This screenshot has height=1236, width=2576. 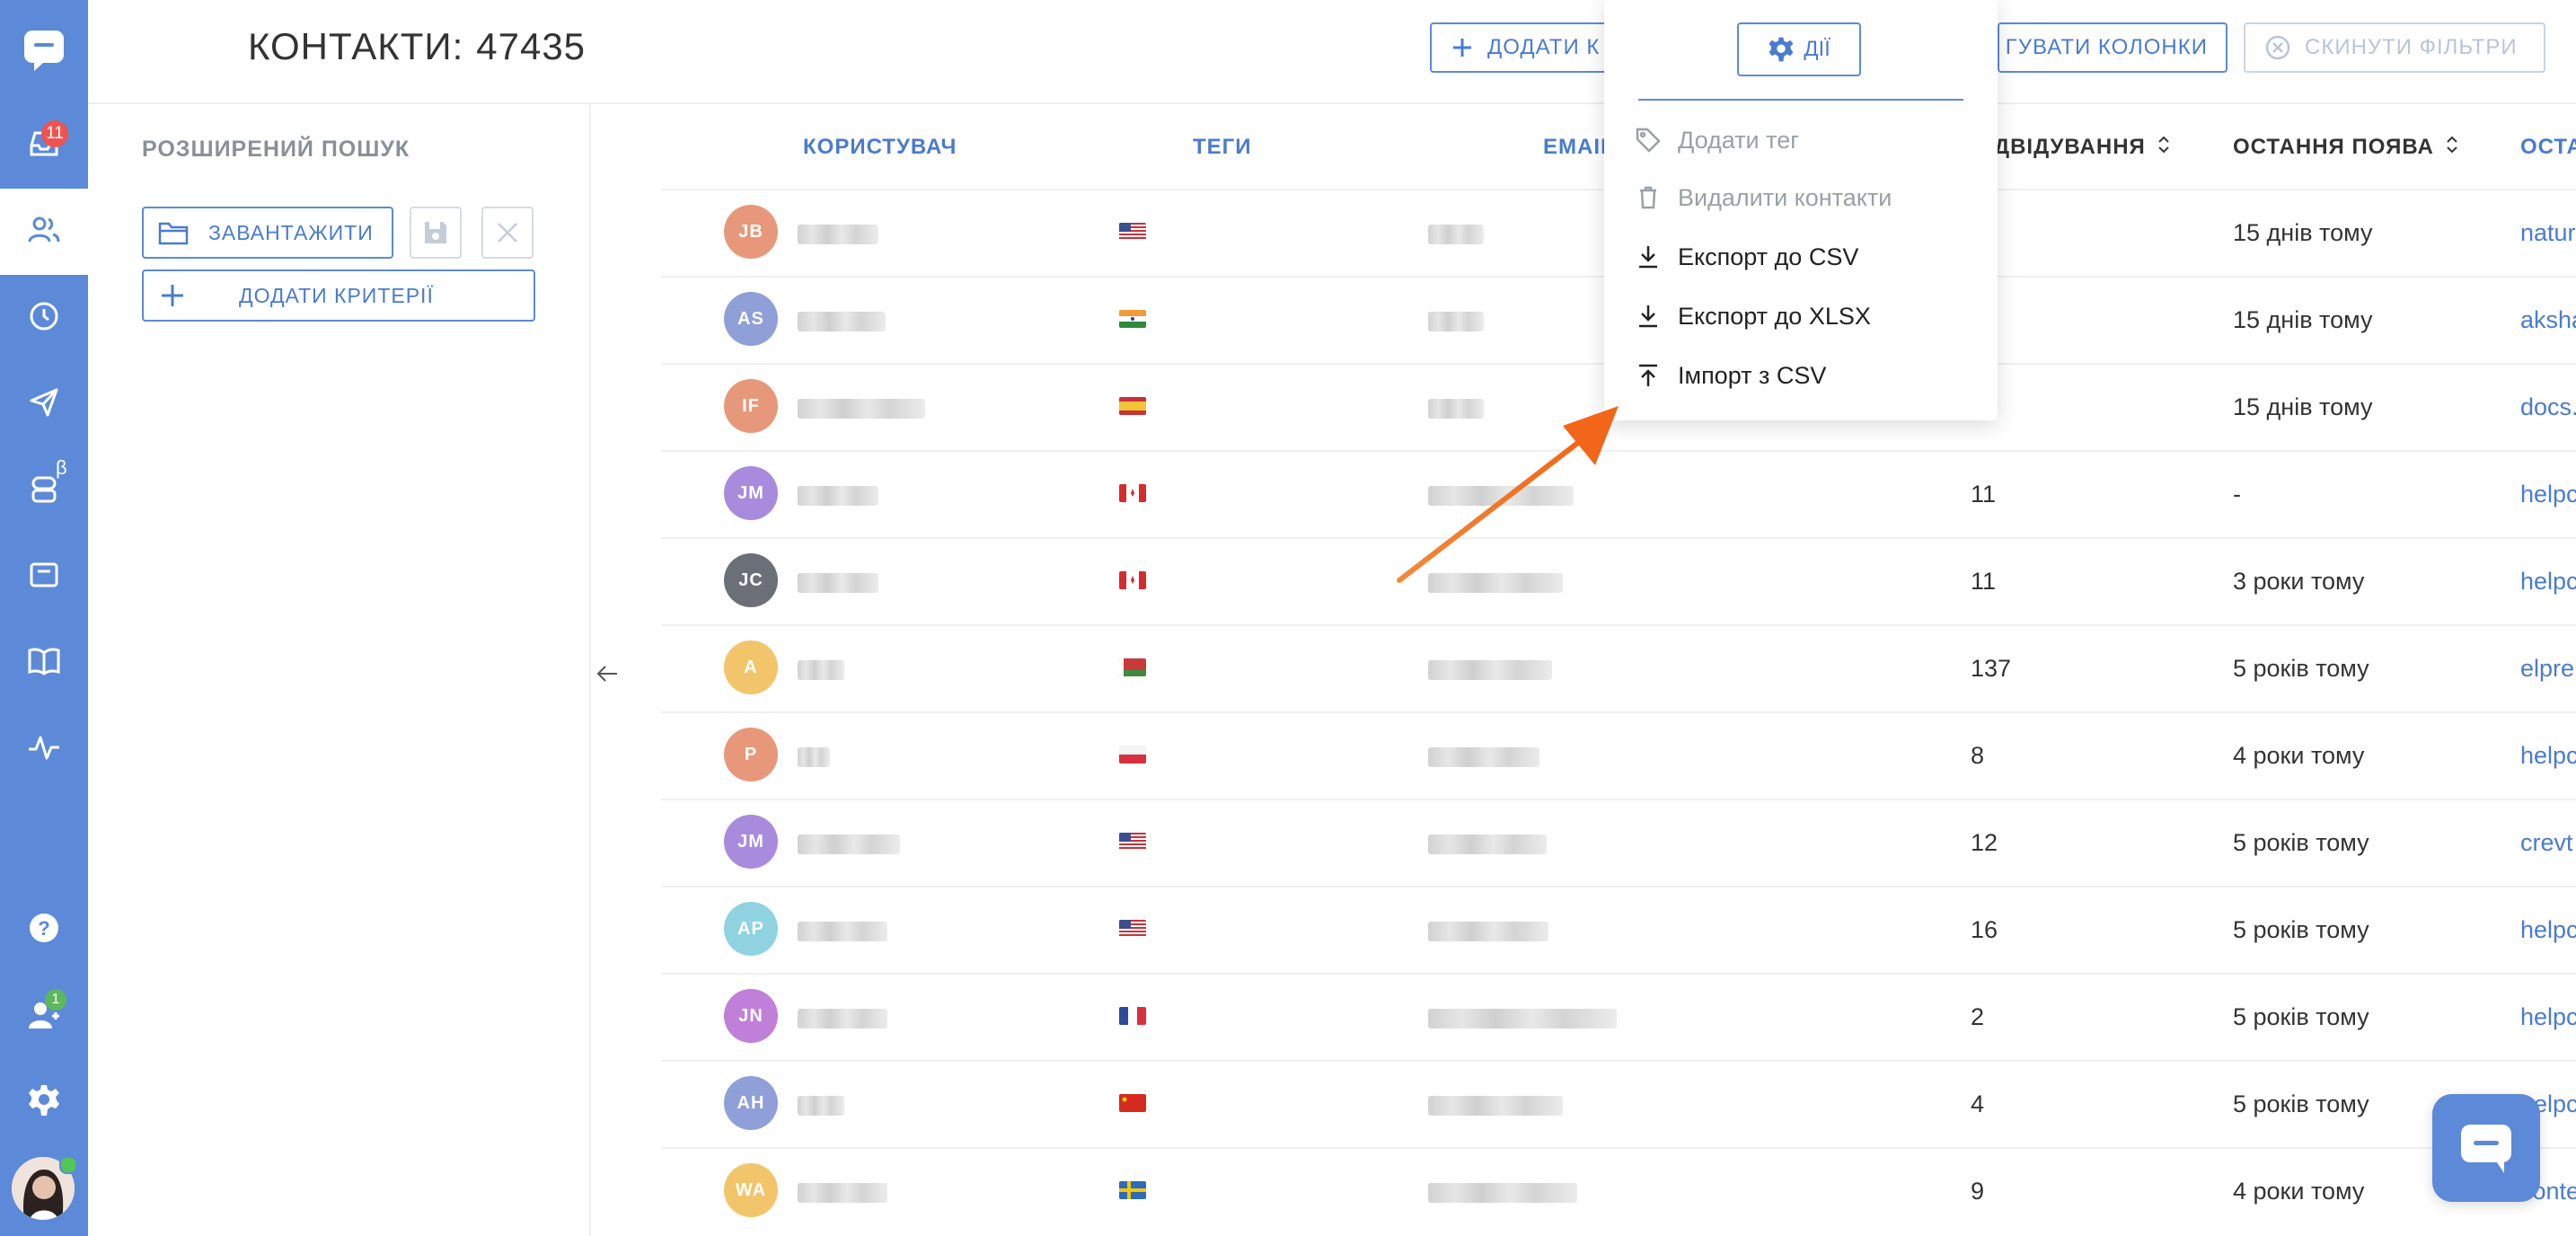 What do you see at coordinates (2546, 843) in the screenshot?
I see `last-page-link: crevt` at bounding box center [2546, 843].